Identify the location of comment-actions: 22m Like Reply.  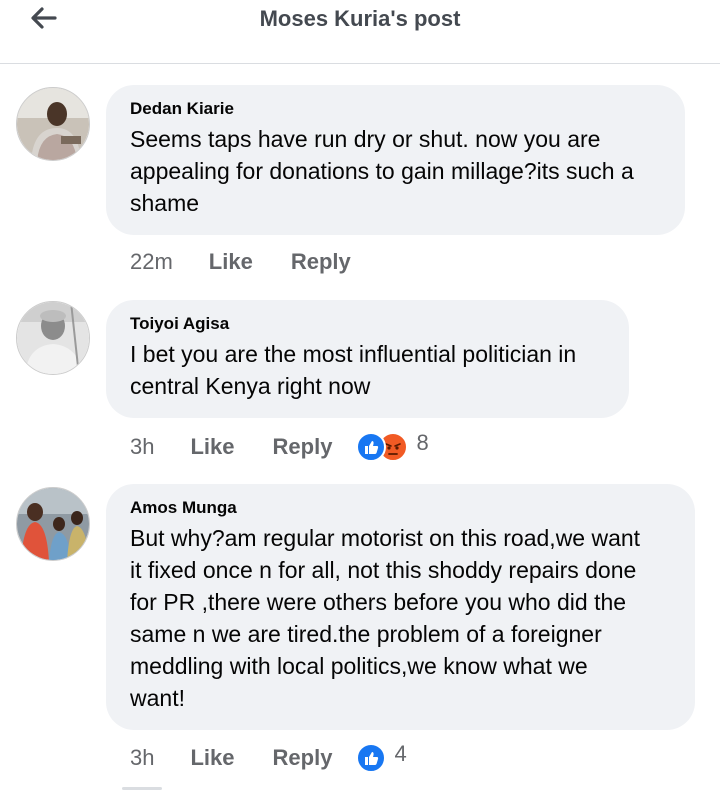
(259, 262).